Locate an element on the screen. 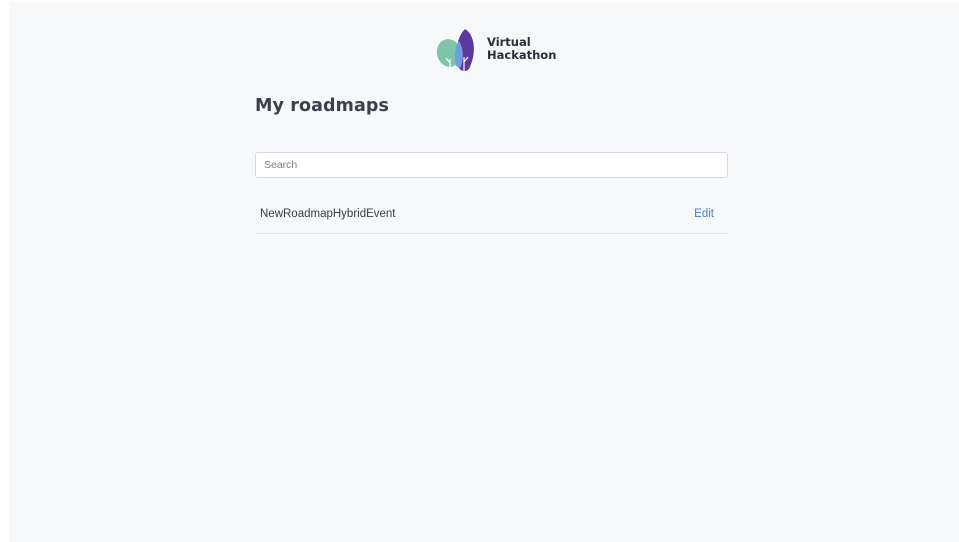 This screenshot has width=959, height=542. roadmap-list-item: NewRoadmapHybridEvent Edit is located at coordinates (491, 216).